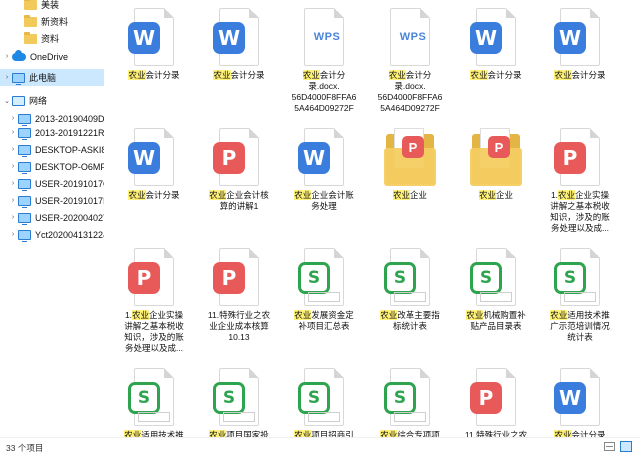  I want to click on file-item: S 农业改革主要指 标统计表, so click(410, 298).